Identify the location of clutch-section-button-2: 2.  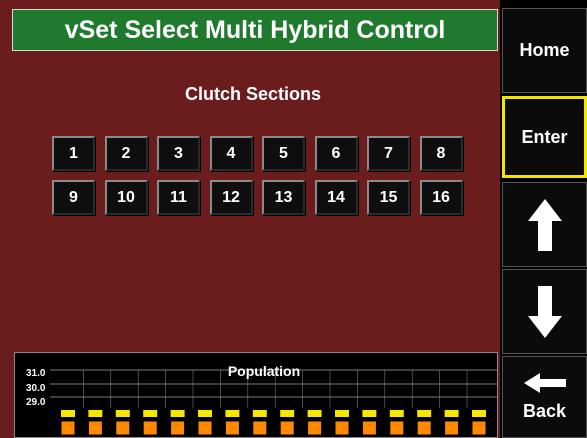
(126, 153).